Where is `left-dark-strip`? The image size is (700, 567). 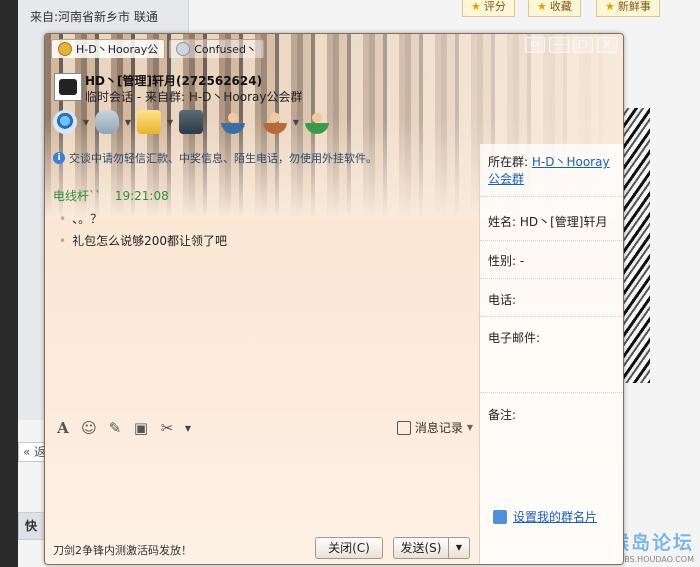 left-dark-strip is located at coordinates (9, 283).